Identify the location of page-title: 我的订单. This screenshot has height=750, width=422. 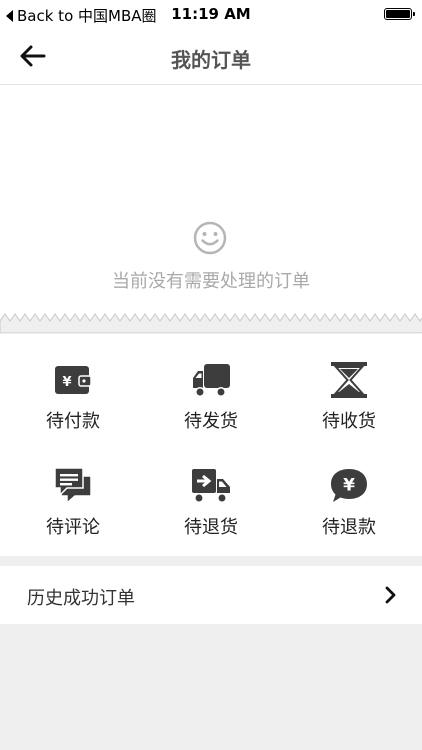
(211, 60).